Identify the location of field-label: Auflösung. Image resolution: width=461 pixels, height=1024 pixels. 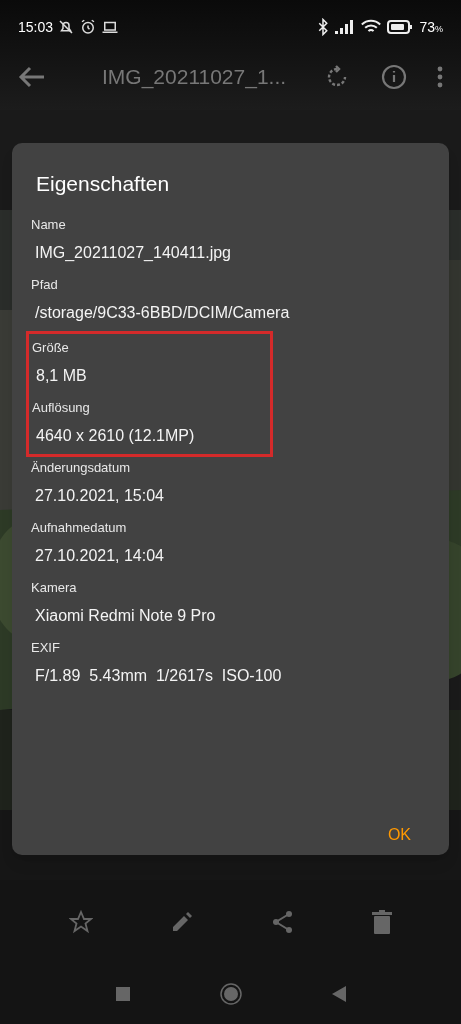
(61, 408).